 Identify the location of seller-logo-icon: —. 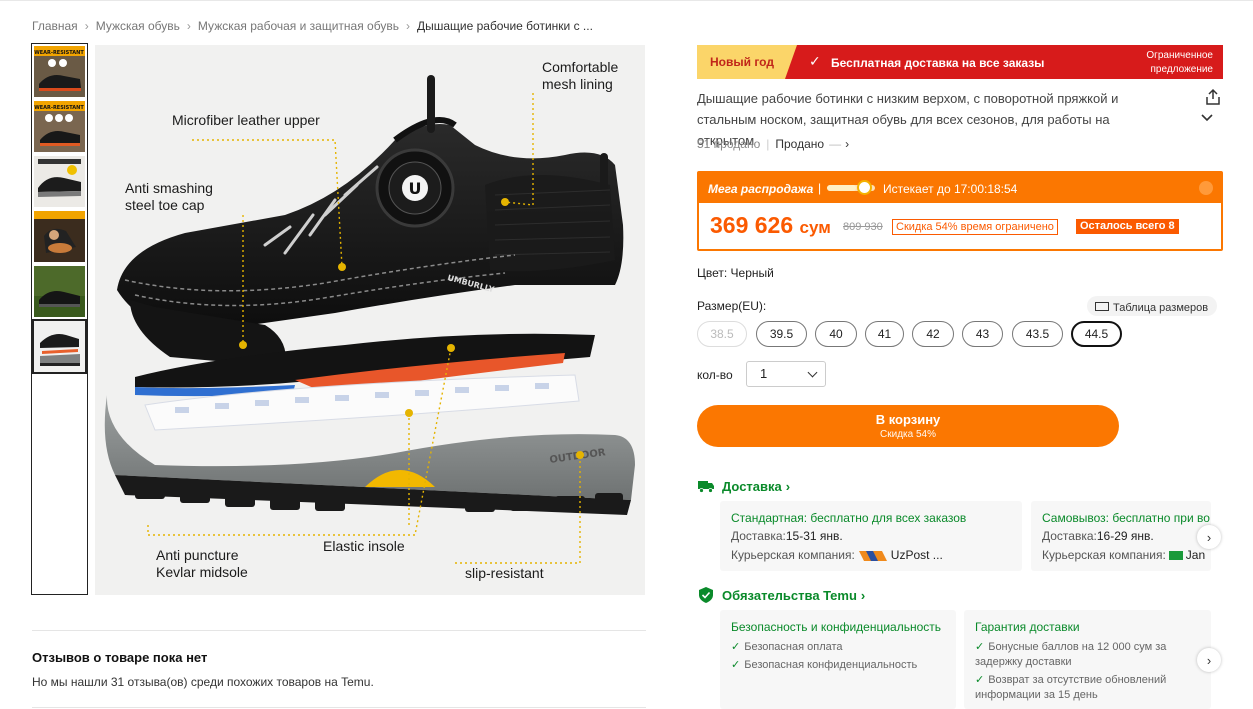
(835, 144).